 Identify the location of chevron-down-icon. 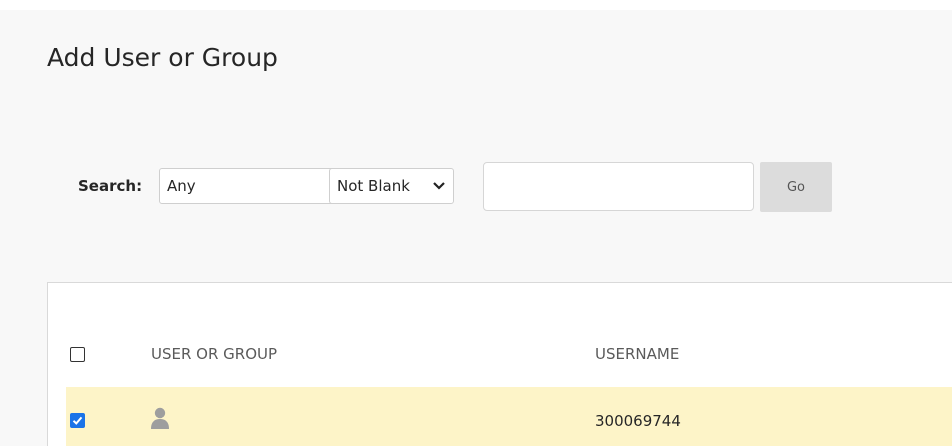
(439, 186).